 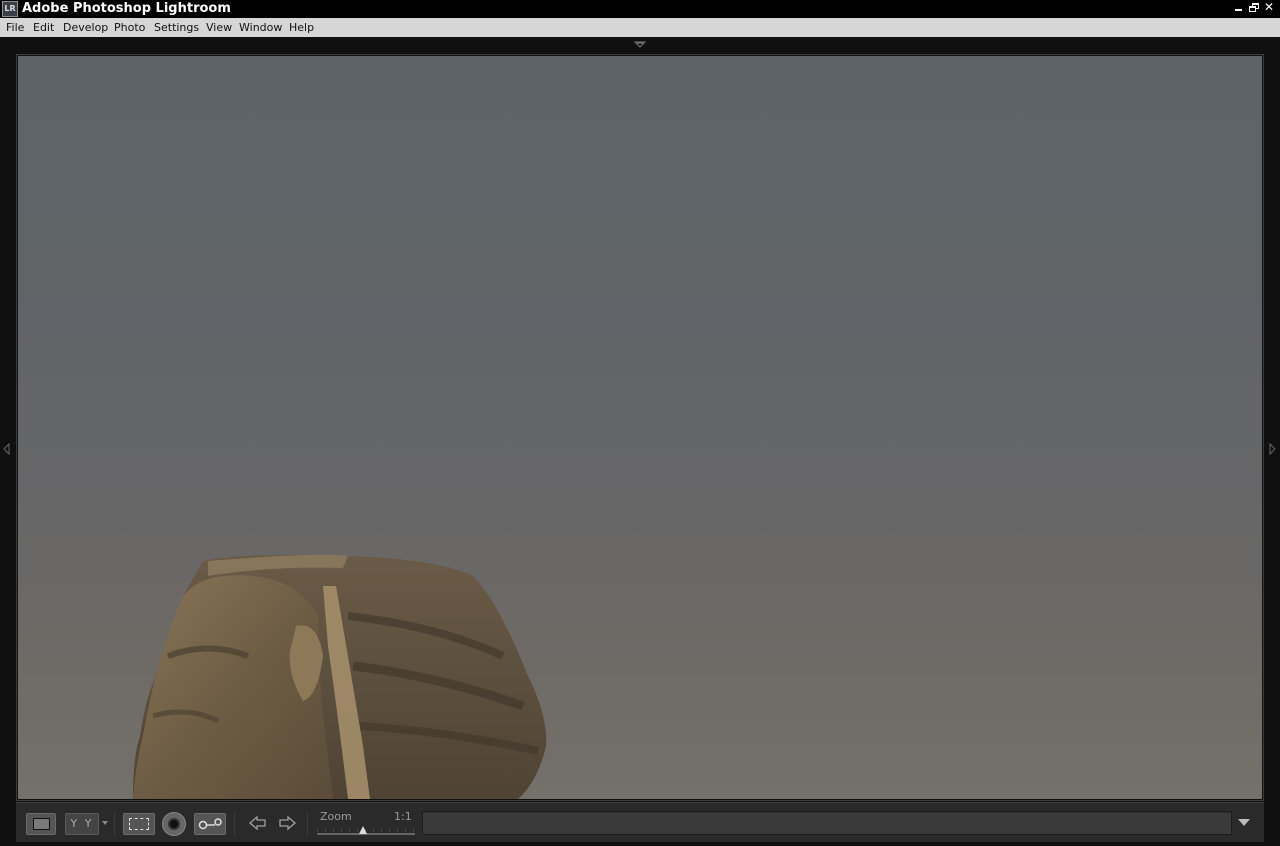 I want to click on left-panel-toggle-icon, so click(x=7, y=449).